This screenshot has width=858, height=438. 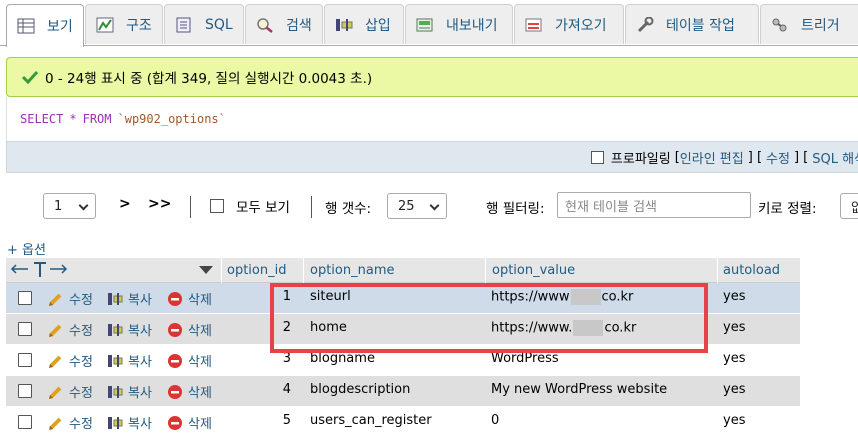 I want to click on tab-insert: 삽입, so click(x=364, y=24).